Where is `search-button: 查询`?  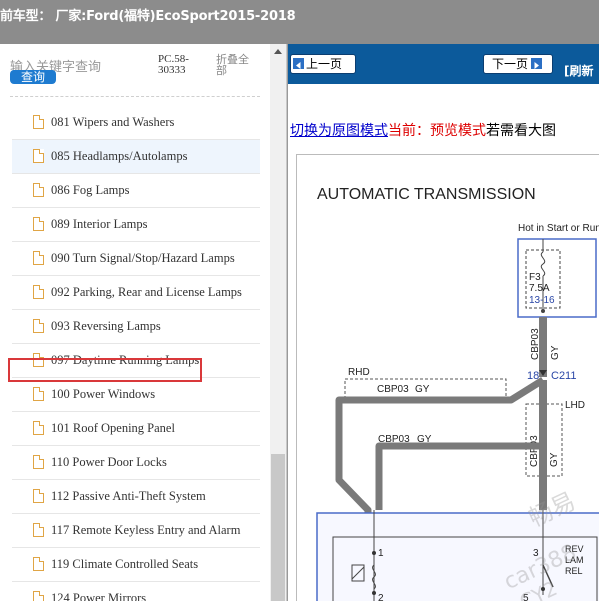 search-button: 查询 is located at coordinates (33, 77).